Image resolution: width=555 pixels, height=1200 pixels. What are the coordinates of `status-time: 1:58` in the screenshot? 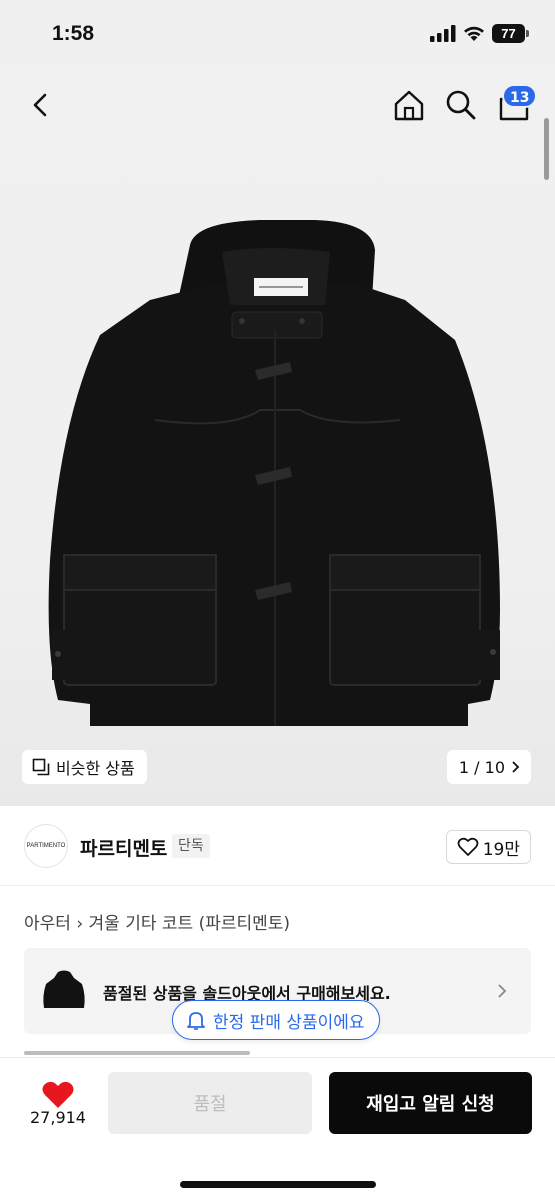 It's located at (73, 33).